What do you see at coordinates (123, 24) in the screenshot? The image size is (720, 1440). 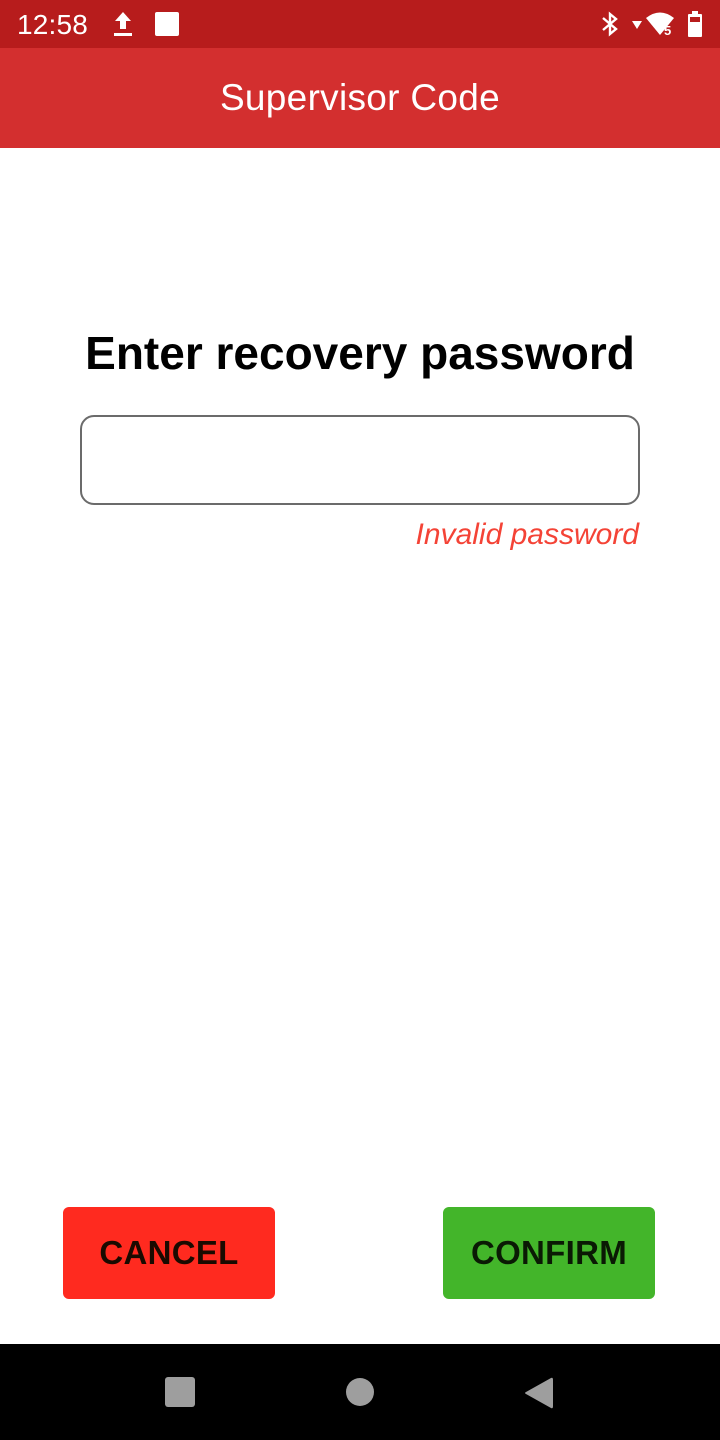 I see `upload-icon` at bounding box center [123, 24].